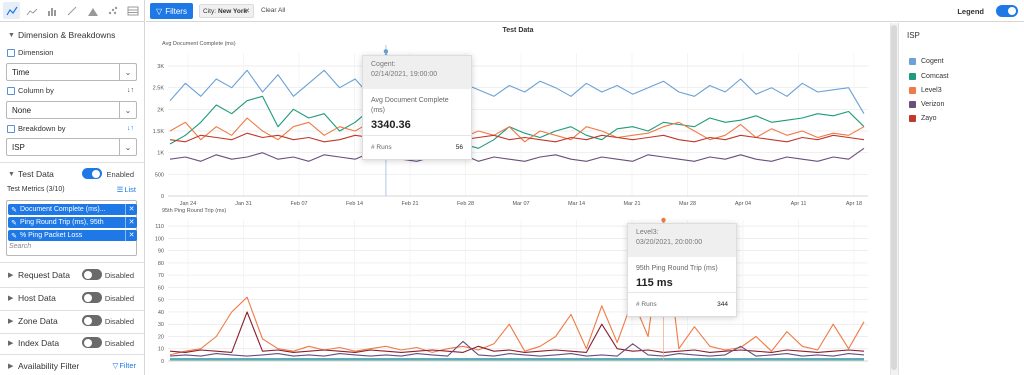 This screenshot has width=1024, height=375. I want to click on test-data-toggle, so click(92, 173).